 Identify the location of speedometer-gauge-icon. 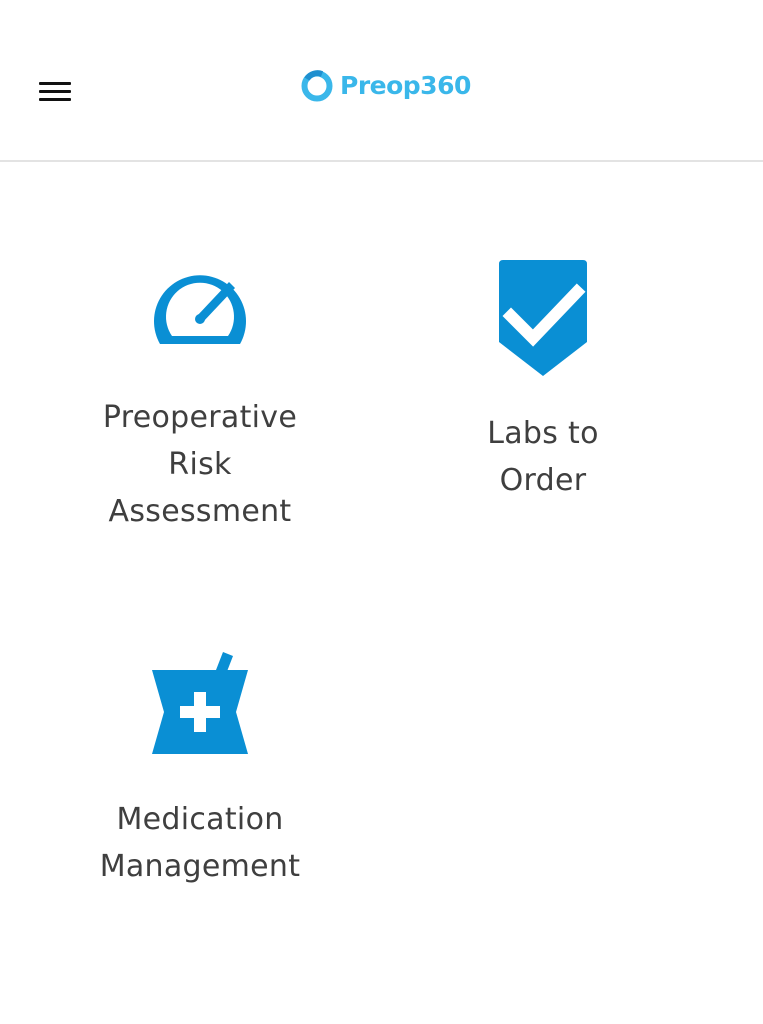
(200, 304).